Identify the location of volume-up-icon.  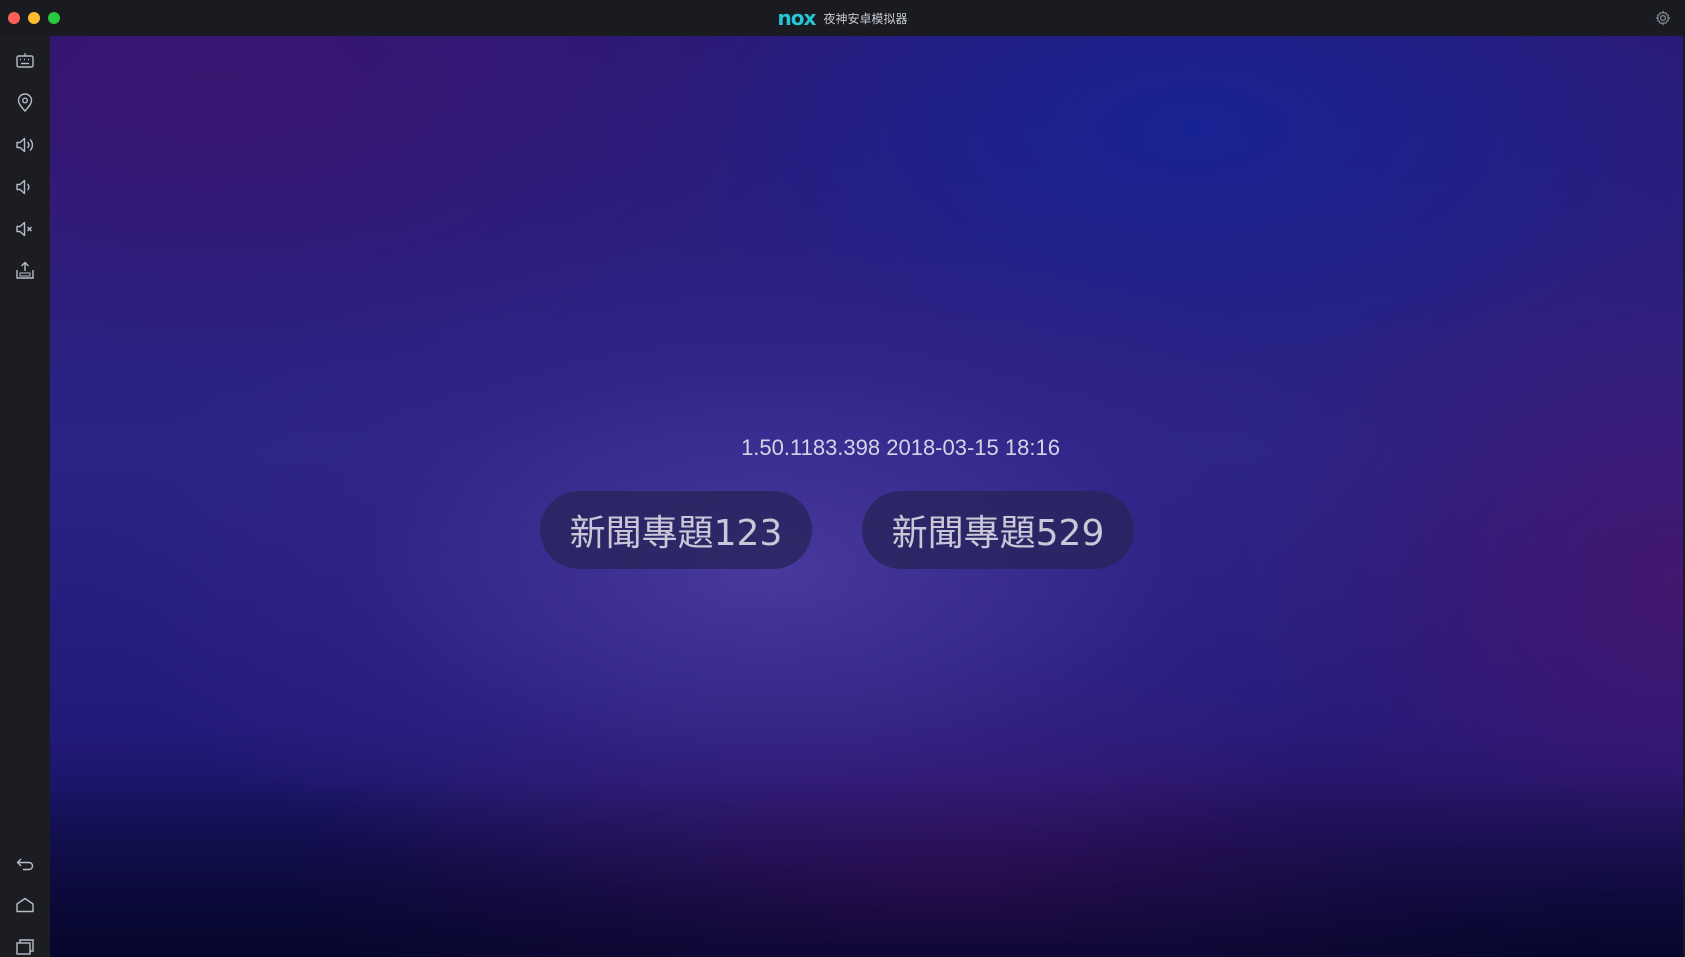
(25, 145).